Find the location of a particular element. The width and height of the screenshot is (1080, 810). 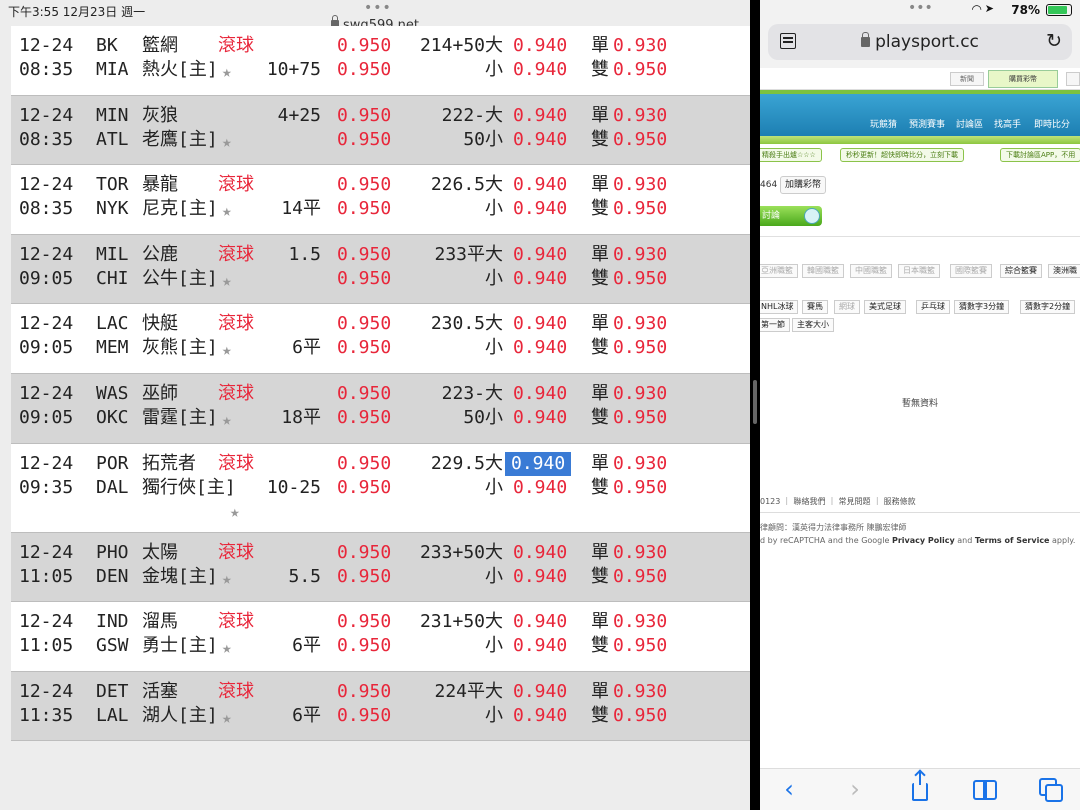

category-tag: 亞洲職籃 is located at coordinates (779, 271).